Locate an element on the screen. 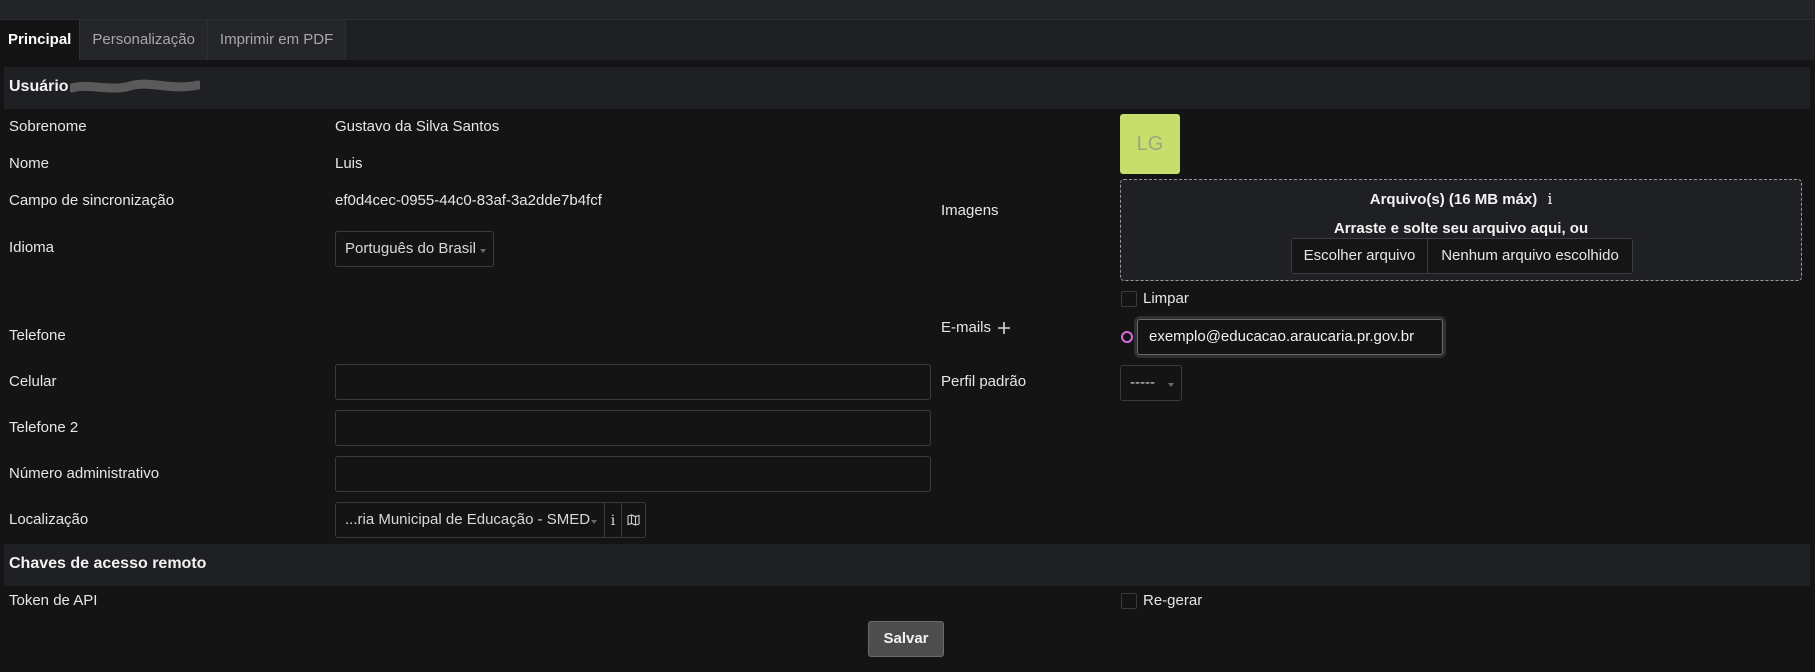  user-section-title: Usuário is located at coordinates (39, 86).